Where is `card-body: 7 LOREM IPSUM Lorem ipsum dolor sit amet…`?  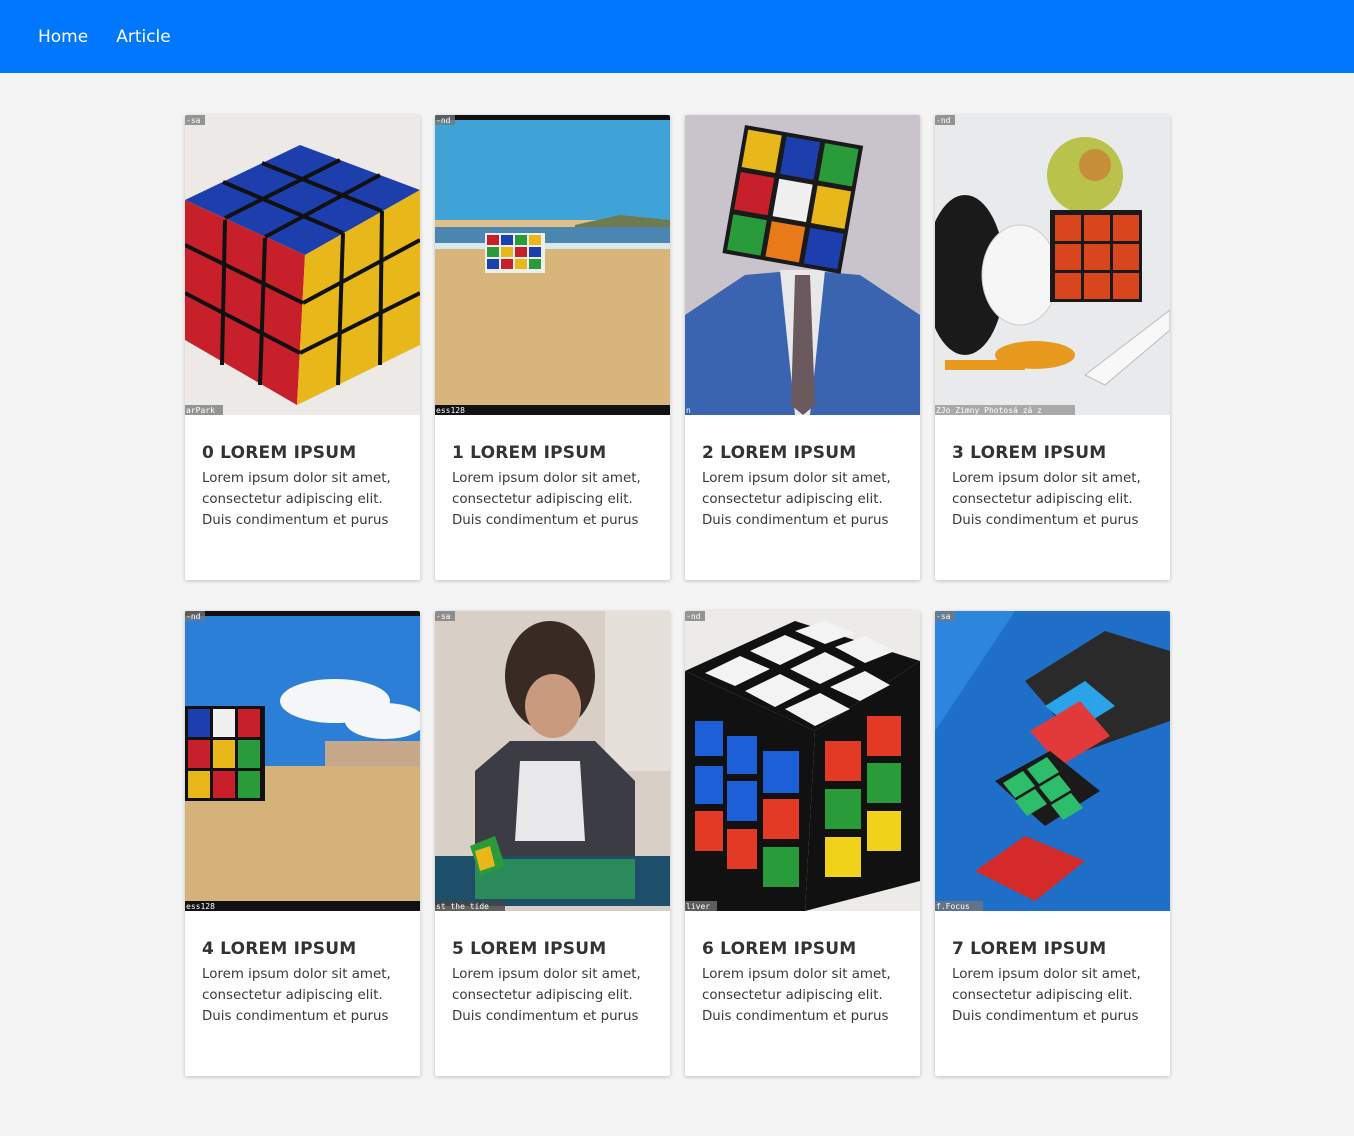 card-body: 7 LOREM IPSUM Lorem ipsum dolor sit amet… is located at coordinates (1052, 969).